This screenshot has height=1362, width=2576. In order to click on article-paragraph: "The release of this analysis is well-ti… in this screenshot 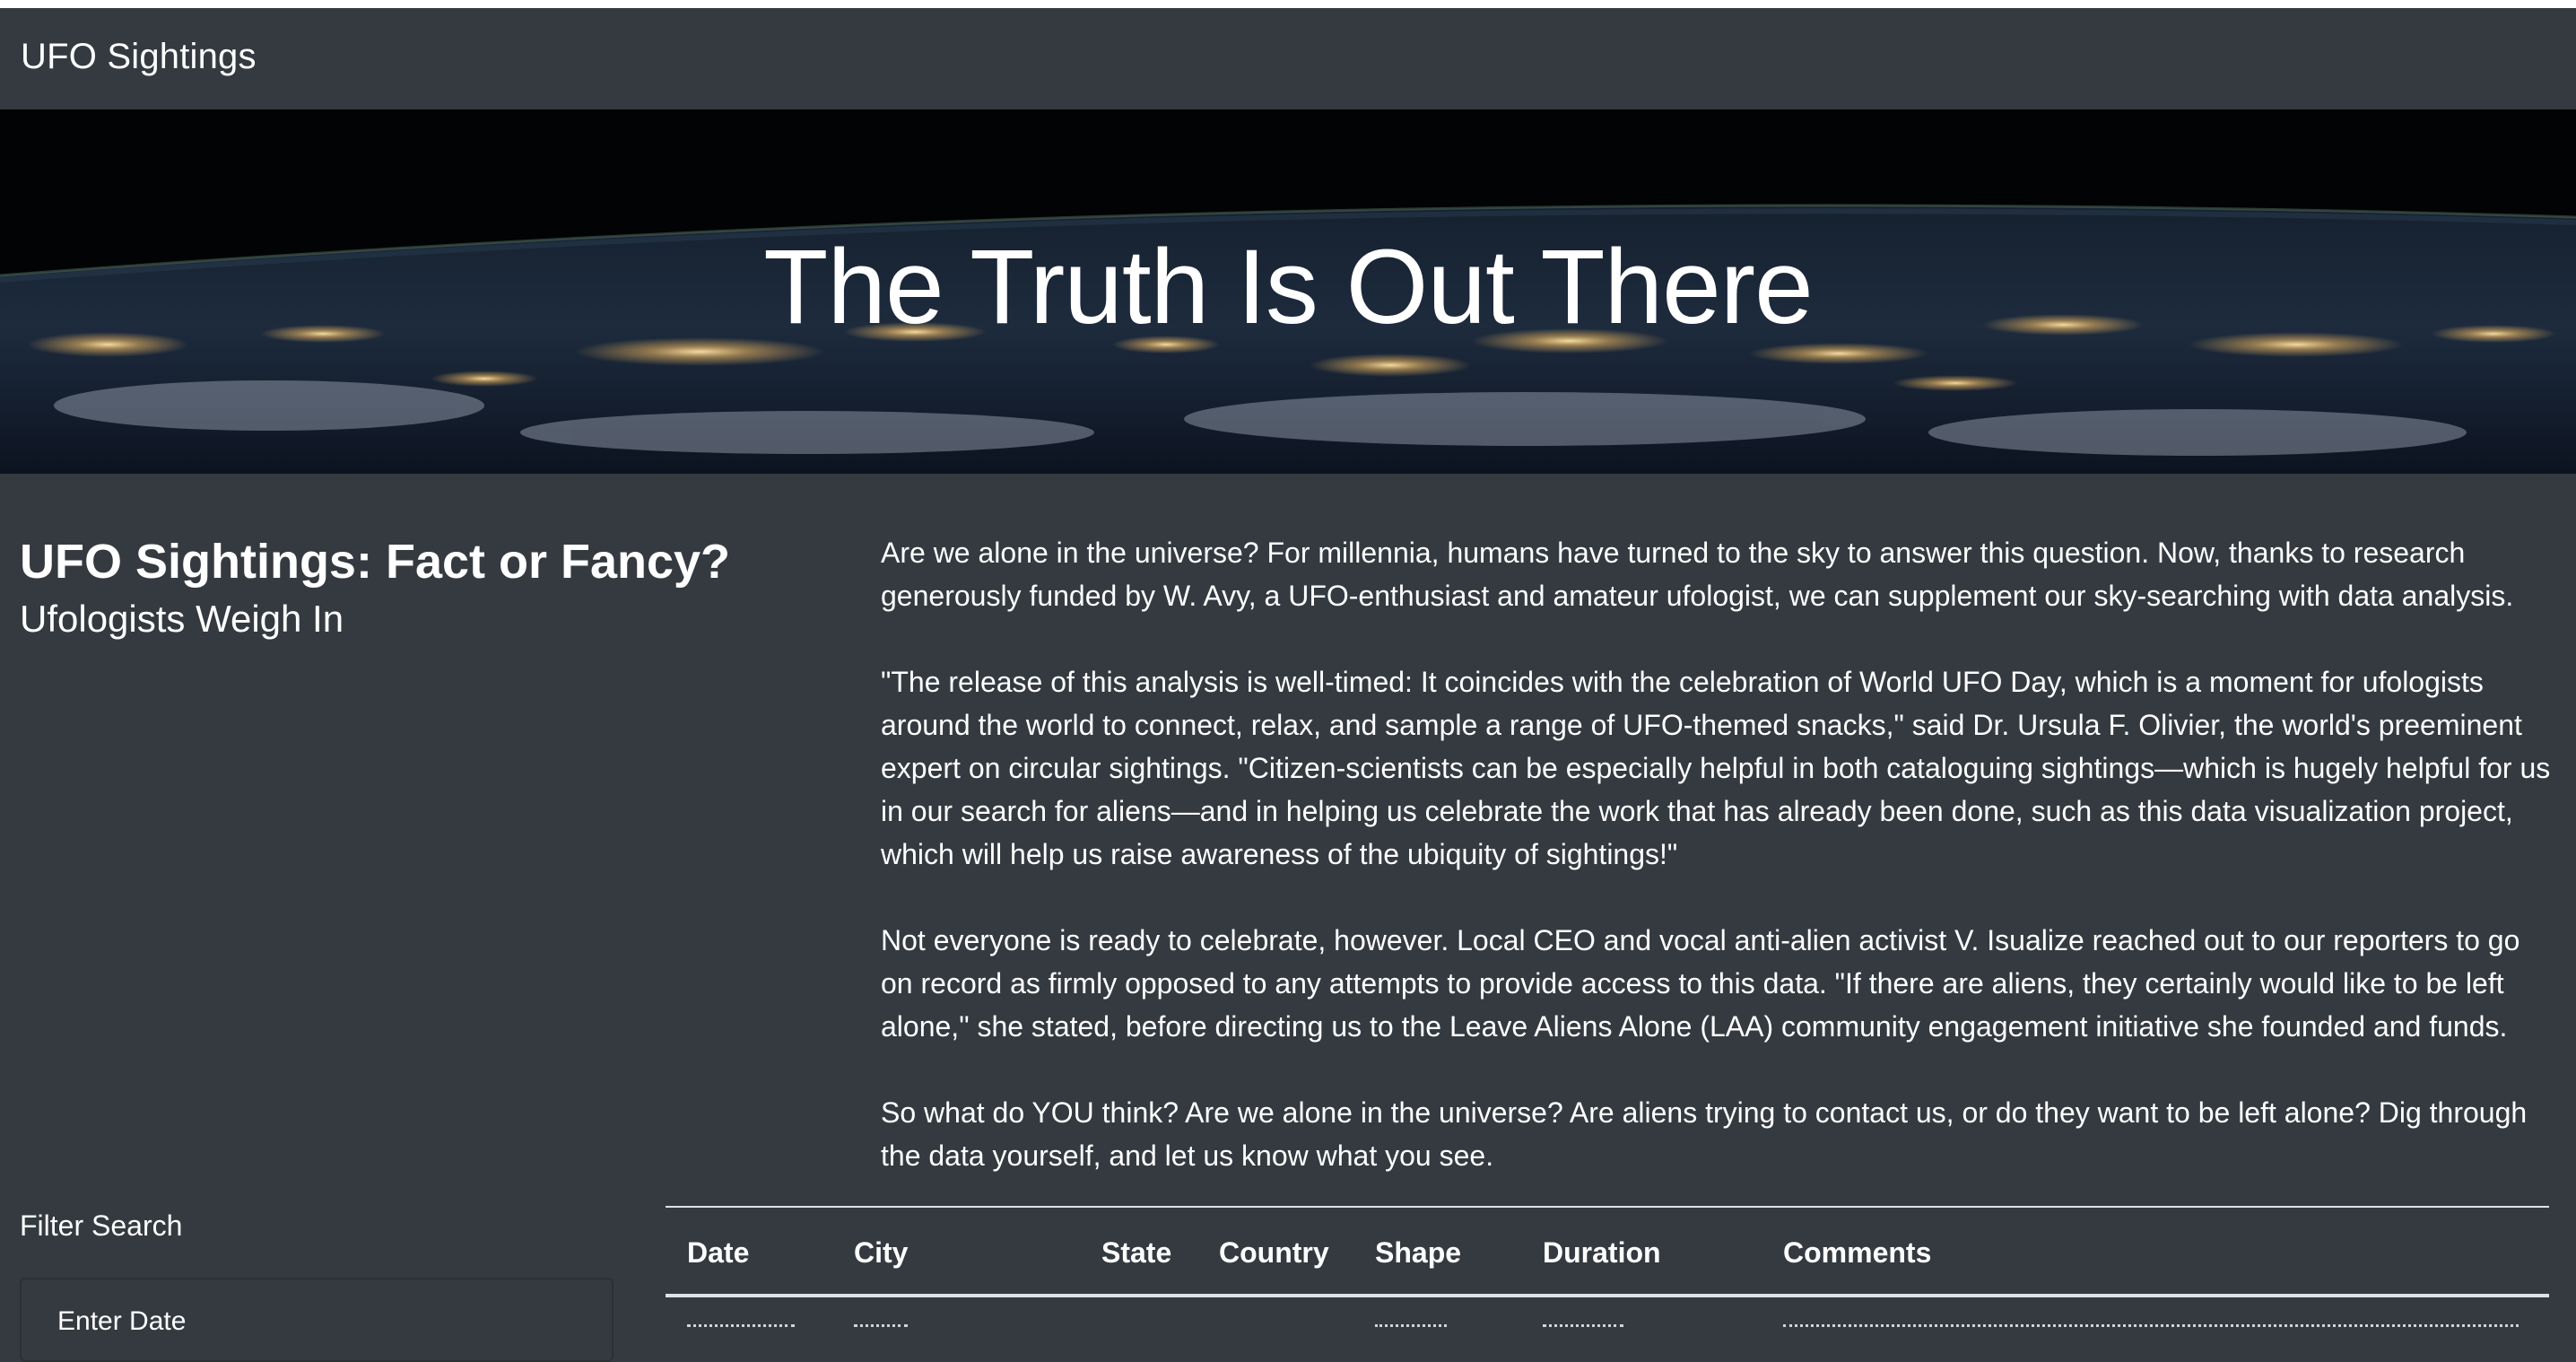, I will do `click(1716, 768)`.